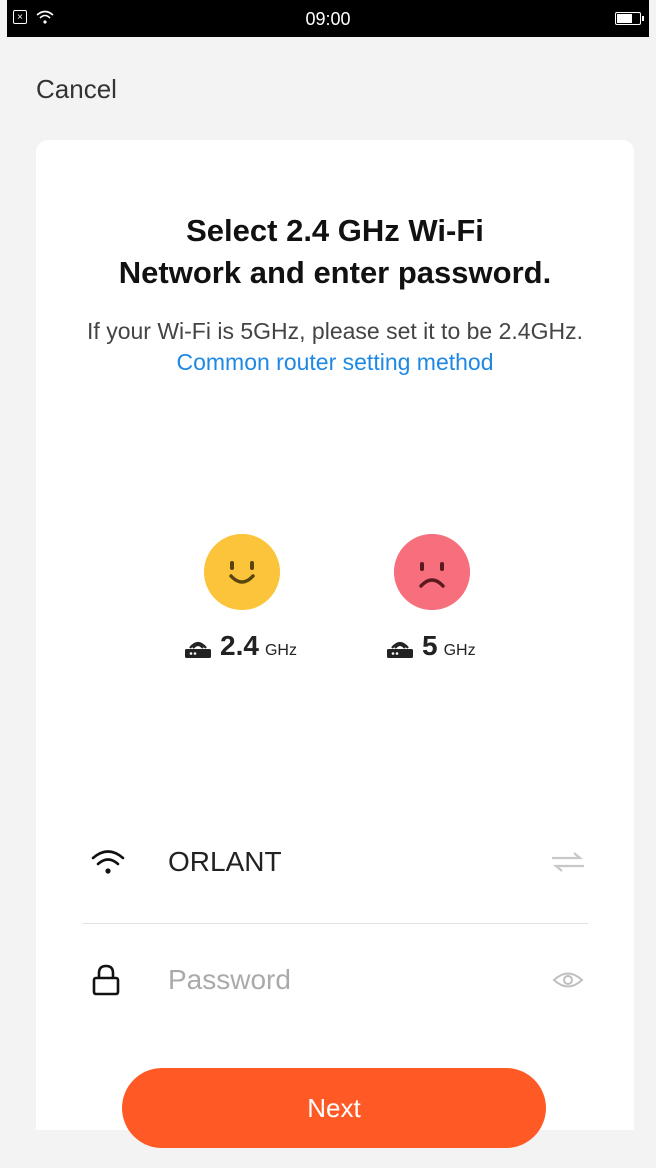 The height and width of the screenshot is (1168, 656). I want to click on next-button: Next, so click(334, 1108).